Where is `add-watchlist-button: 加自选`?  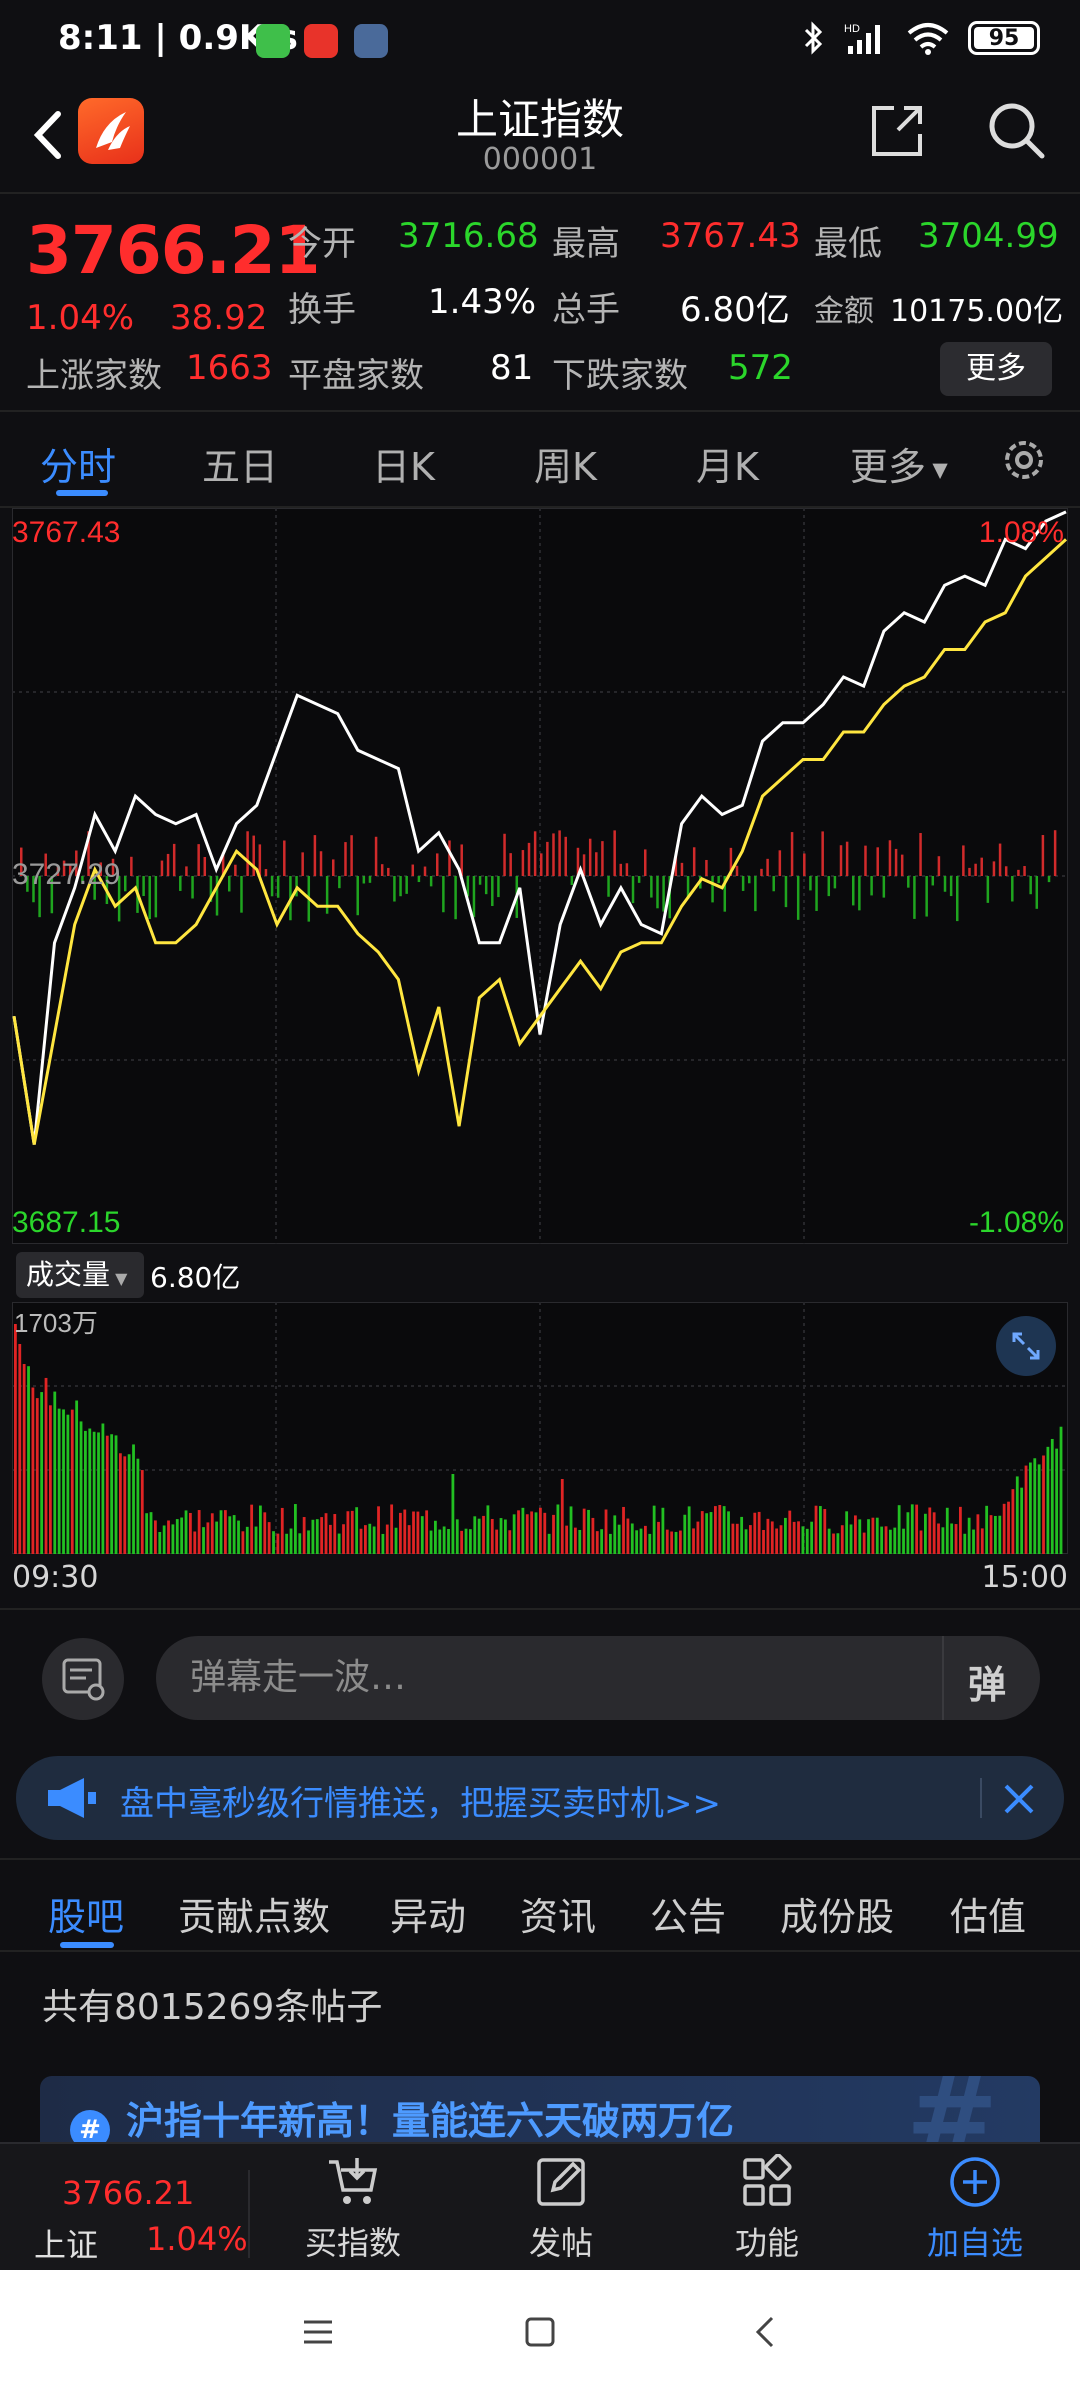
add-watchlist-button: 加自选 is located at coordinates (975, 2212).